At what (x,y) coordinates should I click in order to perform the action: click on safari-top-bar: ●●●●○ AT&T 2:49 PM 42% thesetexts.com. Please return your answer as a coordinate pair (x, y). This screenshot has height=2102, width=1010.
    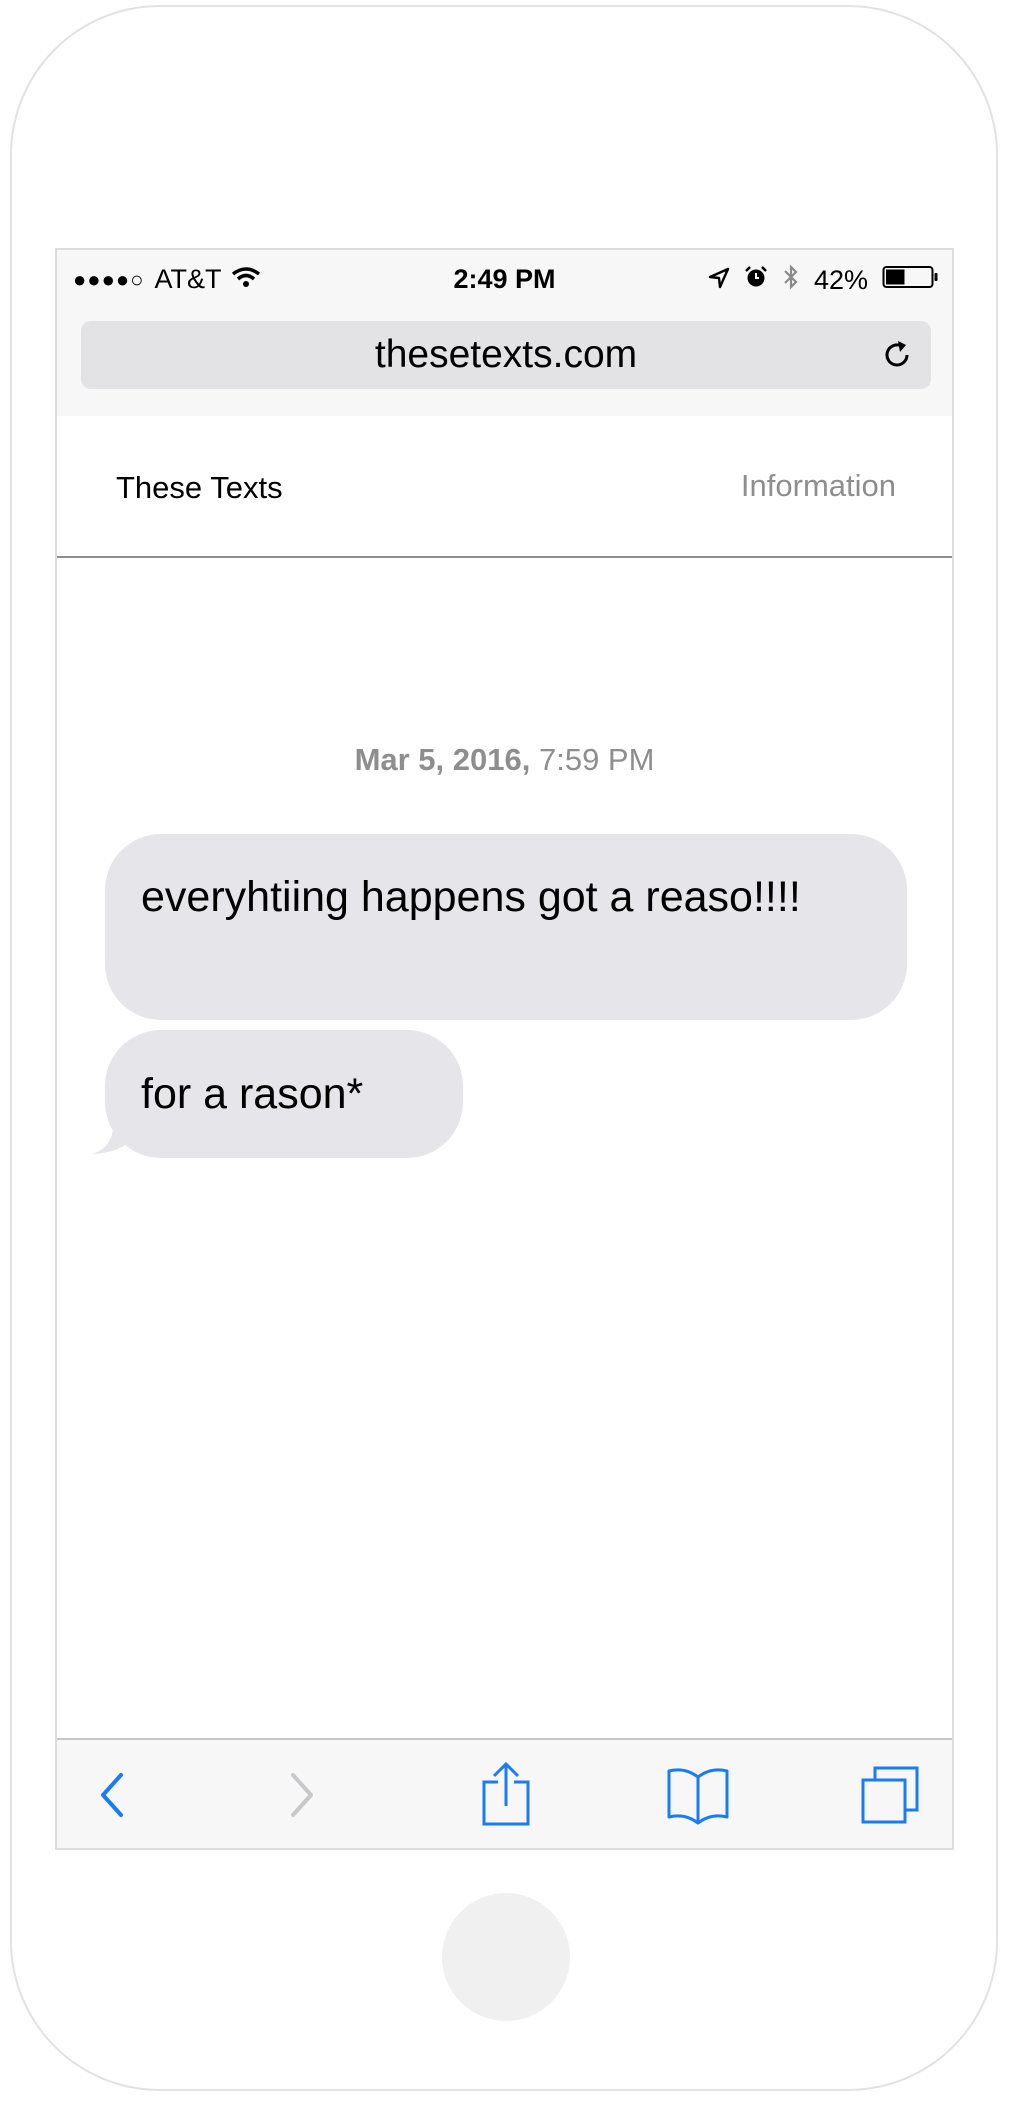
    Looking at the image, I should click on (504, 334).